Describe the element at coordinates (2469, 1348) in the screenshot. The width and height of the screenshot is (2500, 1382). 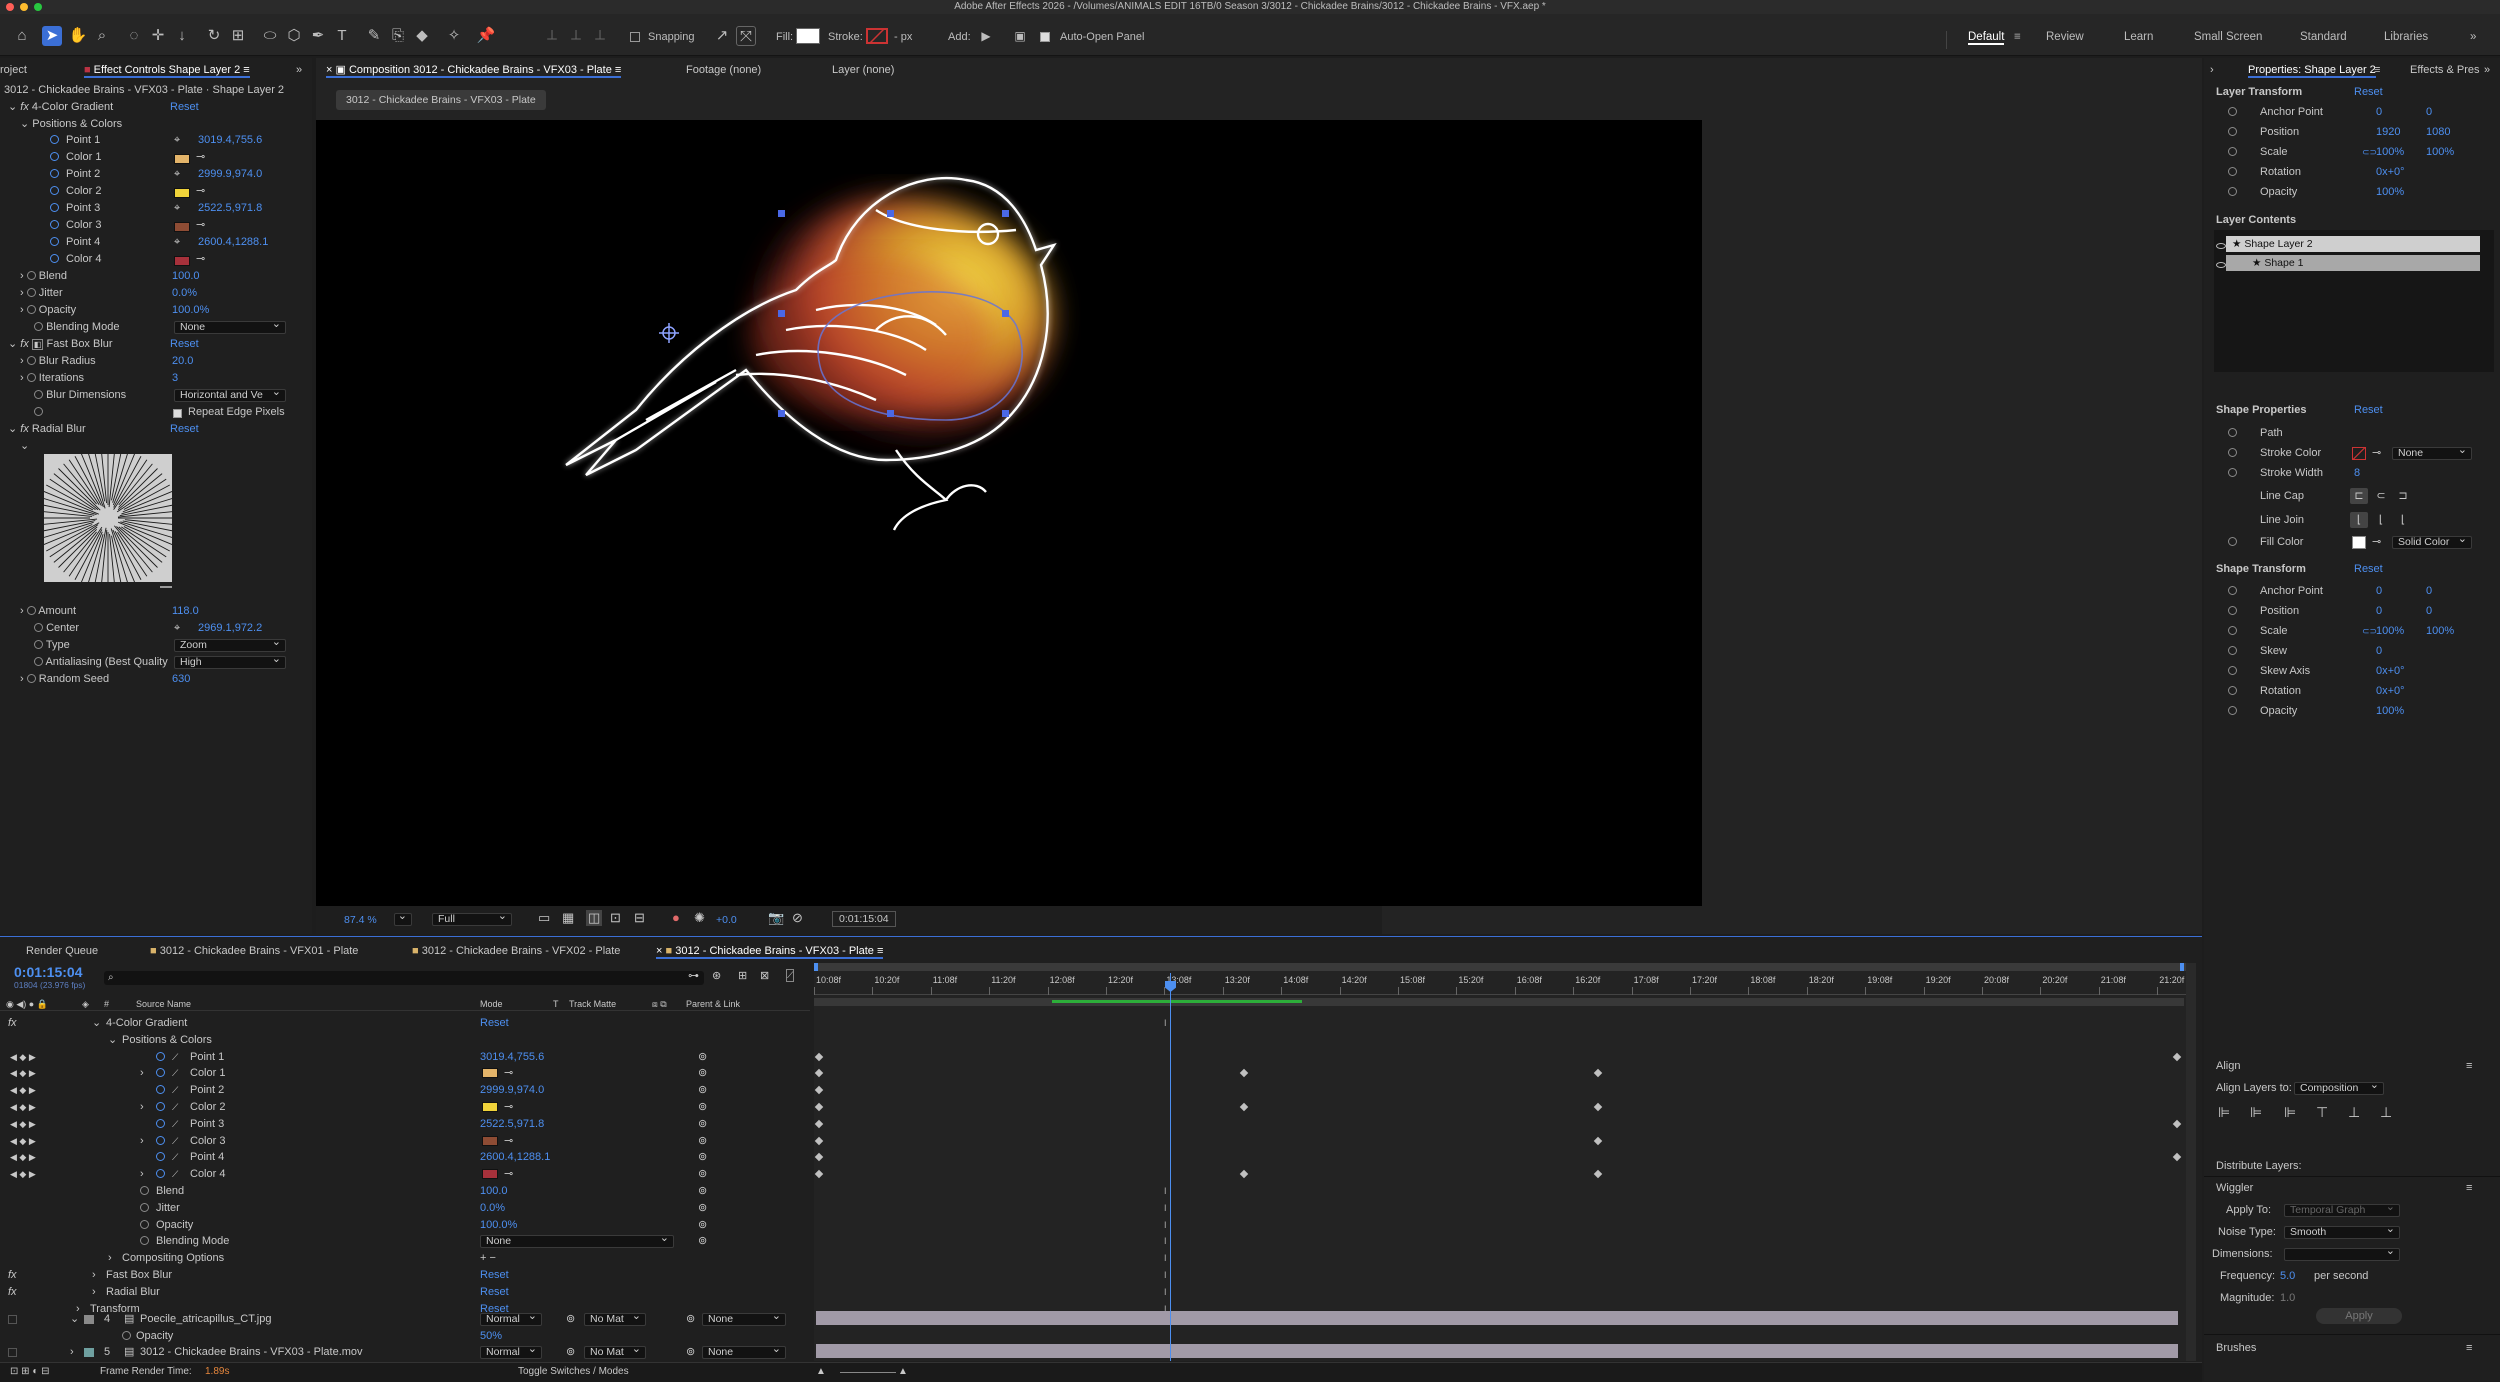
I see `brushes-menu-icon: ≡` at that location.